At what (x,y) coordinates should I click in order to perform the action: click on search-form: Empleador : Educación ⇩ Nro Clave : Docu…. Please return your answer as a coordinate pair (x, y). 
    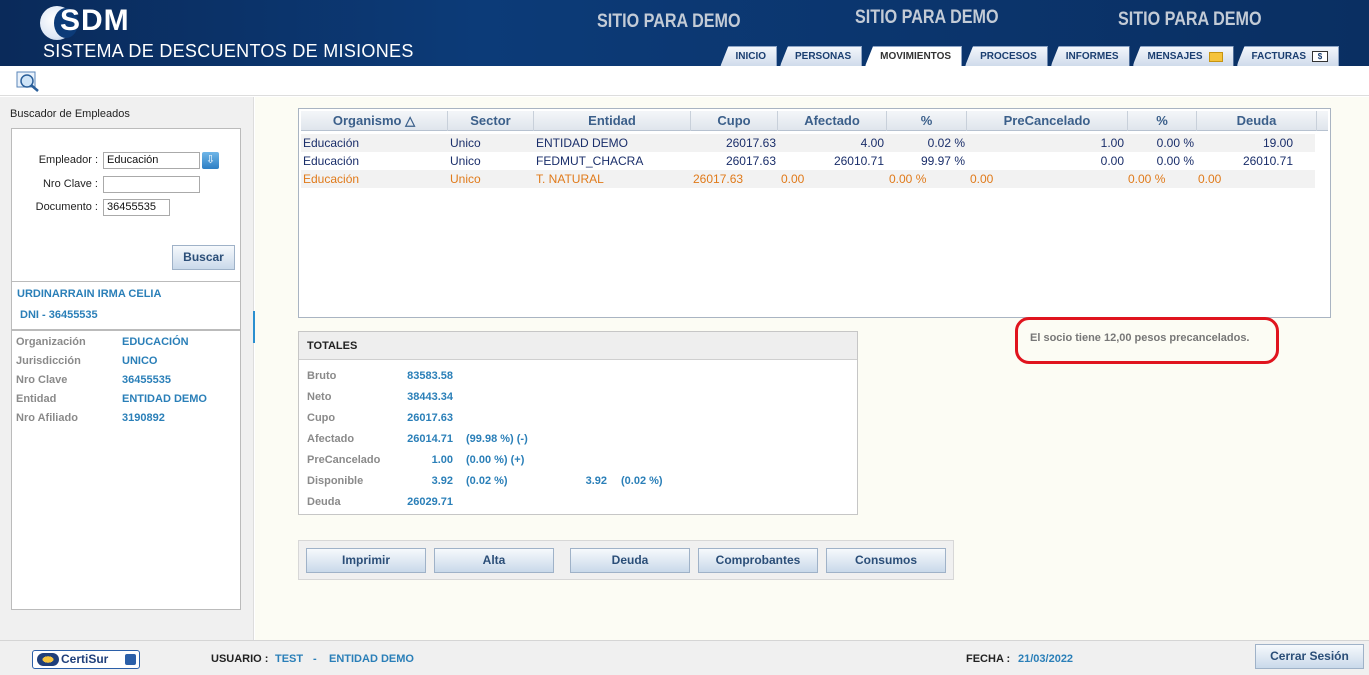
    Looking at the image, I should click on (126, 205).